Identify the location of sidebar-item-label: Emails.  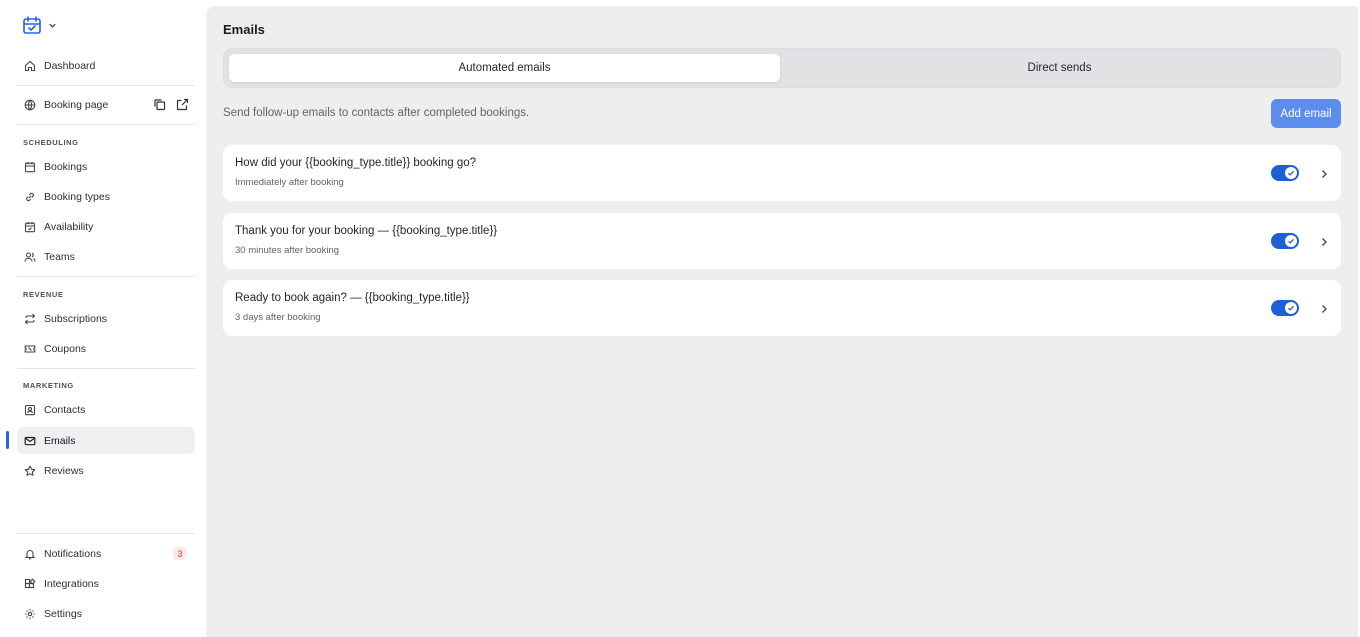
(60, 440).